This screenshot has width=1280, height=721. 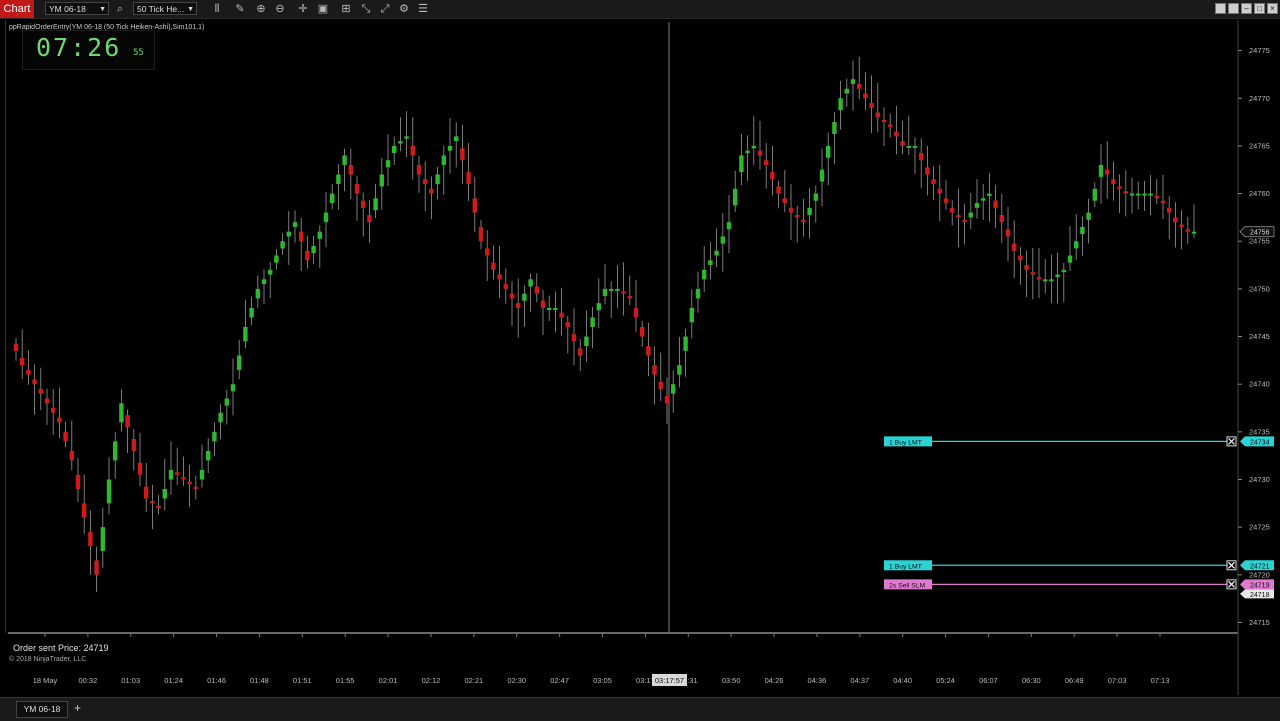 What do you see at coordinates (173, 680) in the screenshot?
I see `time-tick-label: 01:24` at bounding box center [173, 680].